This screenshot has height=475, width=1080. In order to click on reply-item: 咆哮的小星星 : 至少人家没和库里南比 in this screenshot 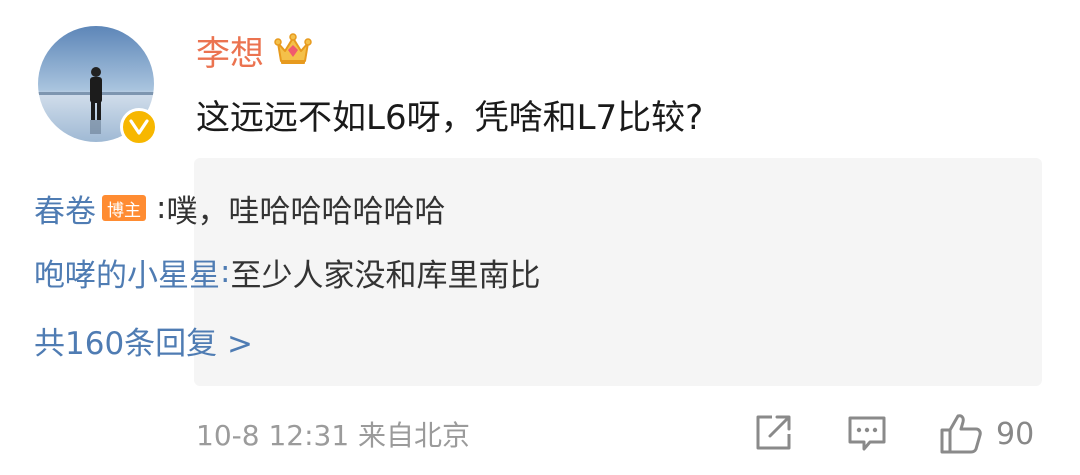, I will do `click(287, 272)`.